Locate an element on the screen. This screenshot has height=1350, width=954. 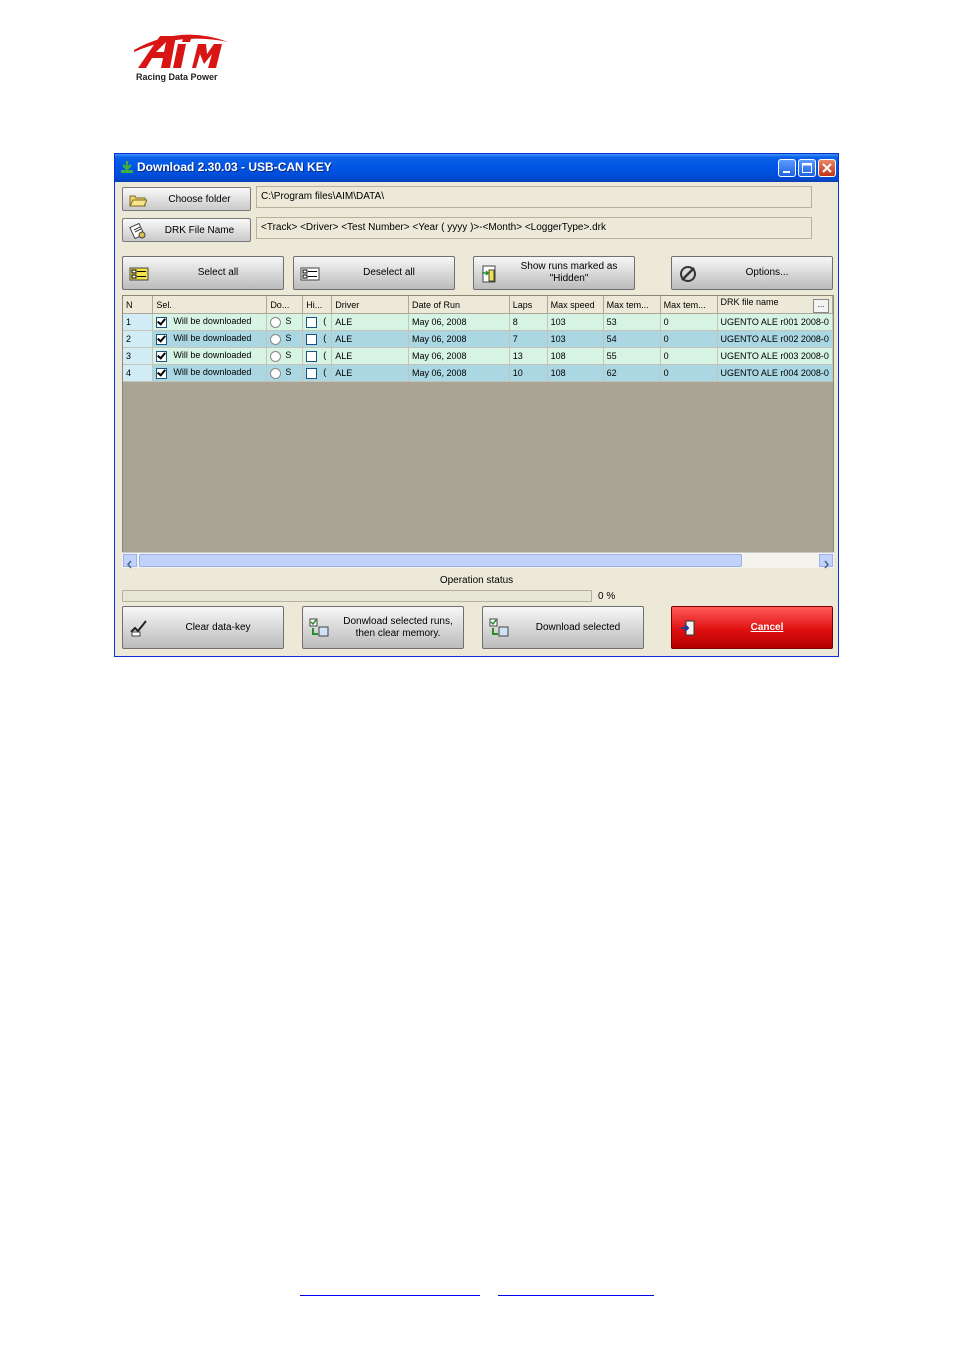
cell-file-name-text: UGENTO ALE r001 2008-0 is located at coordinates (774, 322).